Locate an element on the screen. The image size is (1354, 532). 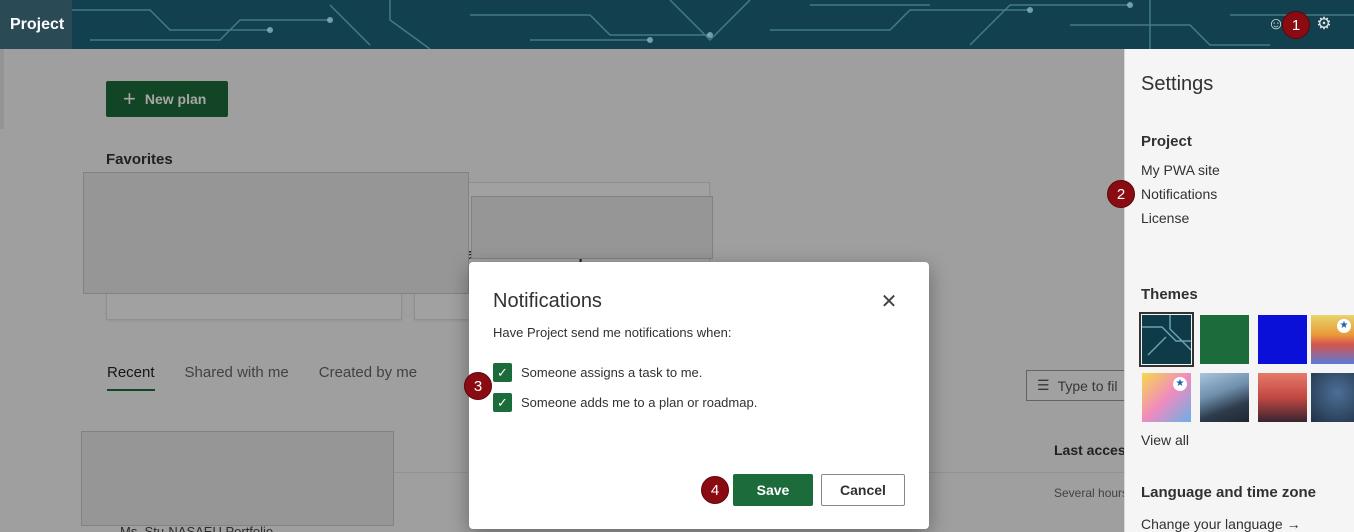
app-title: Project is located at coordinates (36, 24).